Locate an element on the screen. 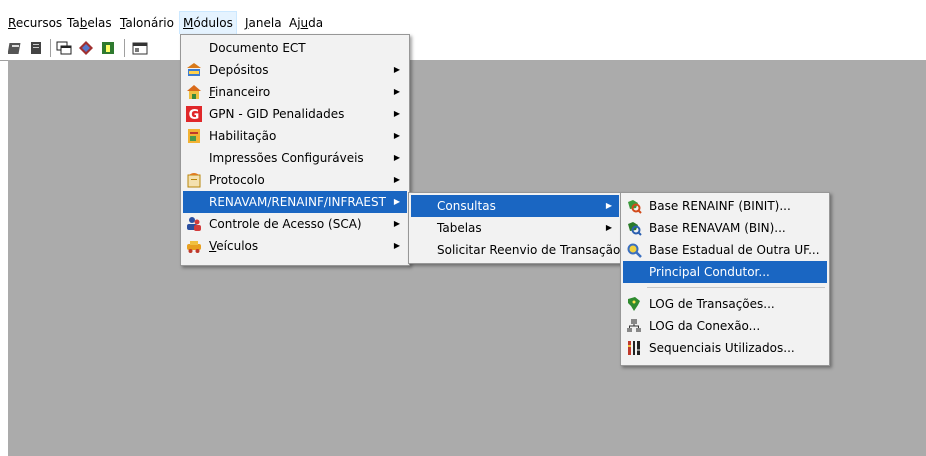  windows-icon is located at coordinates (64, 48).